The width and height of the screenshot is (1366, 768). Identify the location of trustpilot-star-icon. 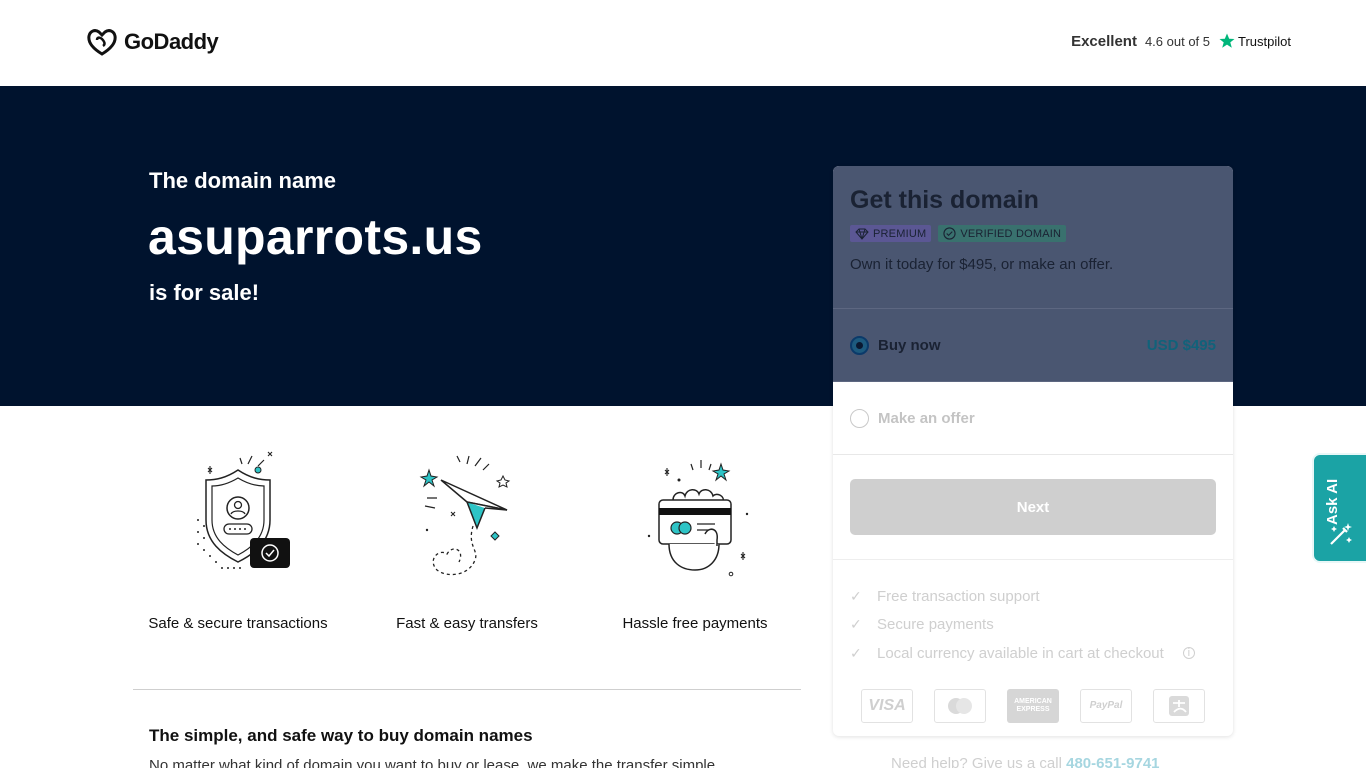
(1227, 40).